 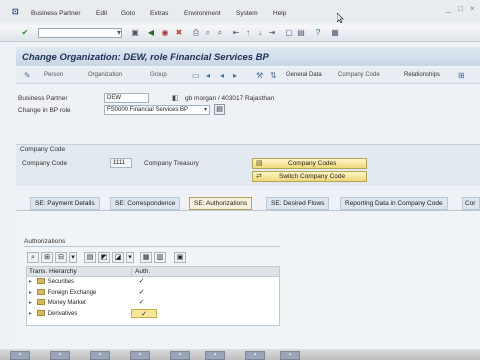 What do you see at coordinates (208, 75) in the screenshot?
I see `previous-arrow-icon: ◂` at bounding box center [208, 75].